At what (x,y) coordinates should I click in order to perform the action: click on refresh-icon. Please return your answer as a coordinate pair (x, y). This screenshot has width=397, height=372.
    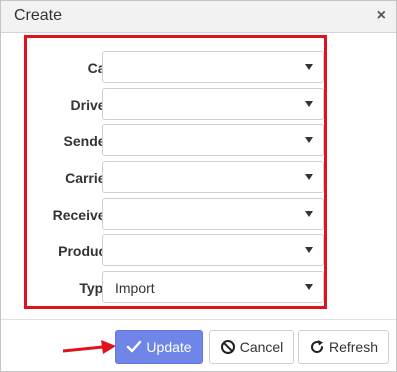
    Looking at the image, I should click on (316, 346).